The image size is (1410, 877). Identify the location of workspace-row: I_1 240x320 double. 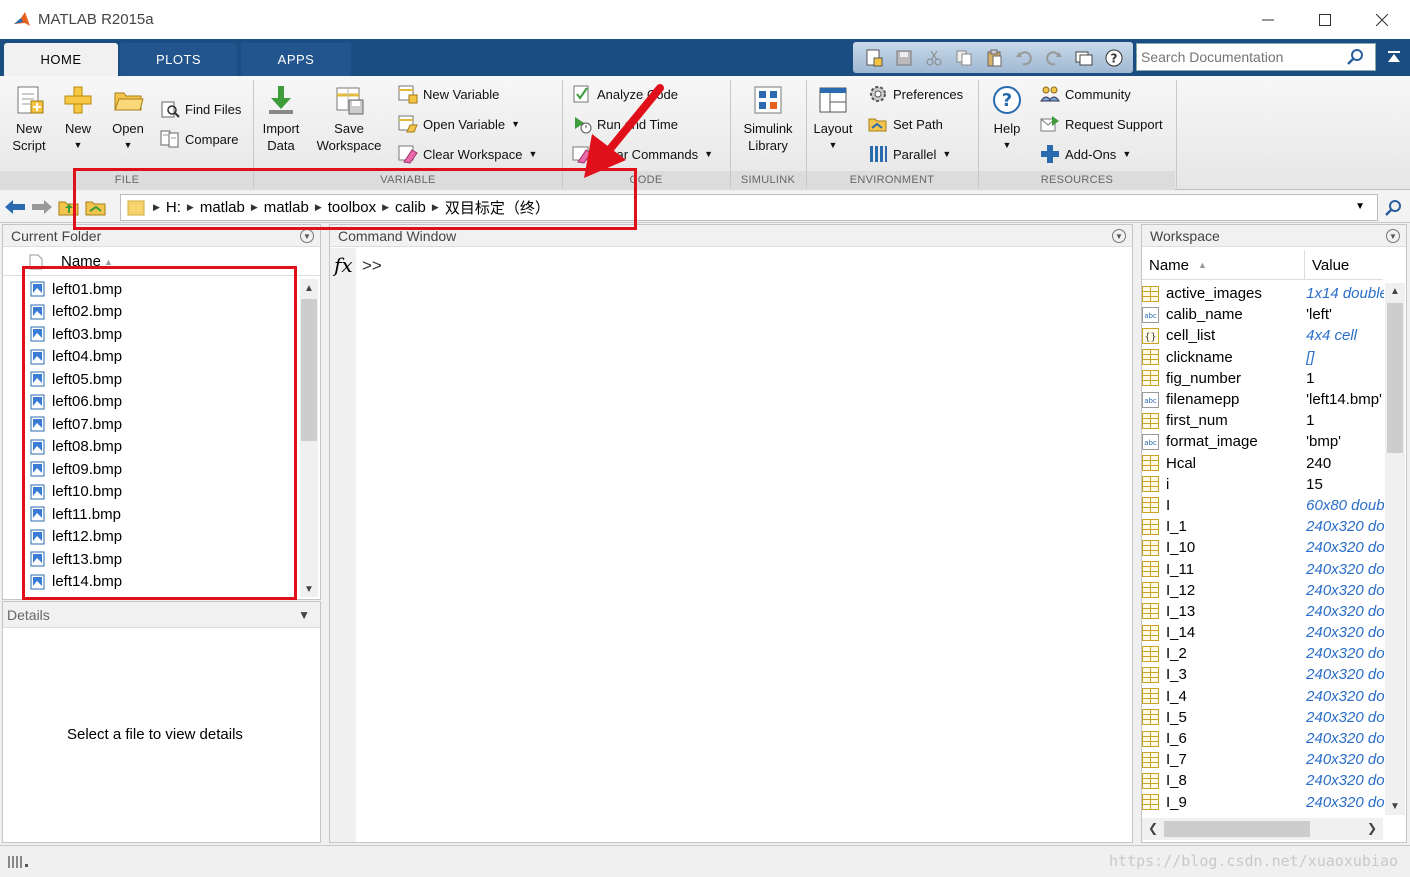
(1263, 526).